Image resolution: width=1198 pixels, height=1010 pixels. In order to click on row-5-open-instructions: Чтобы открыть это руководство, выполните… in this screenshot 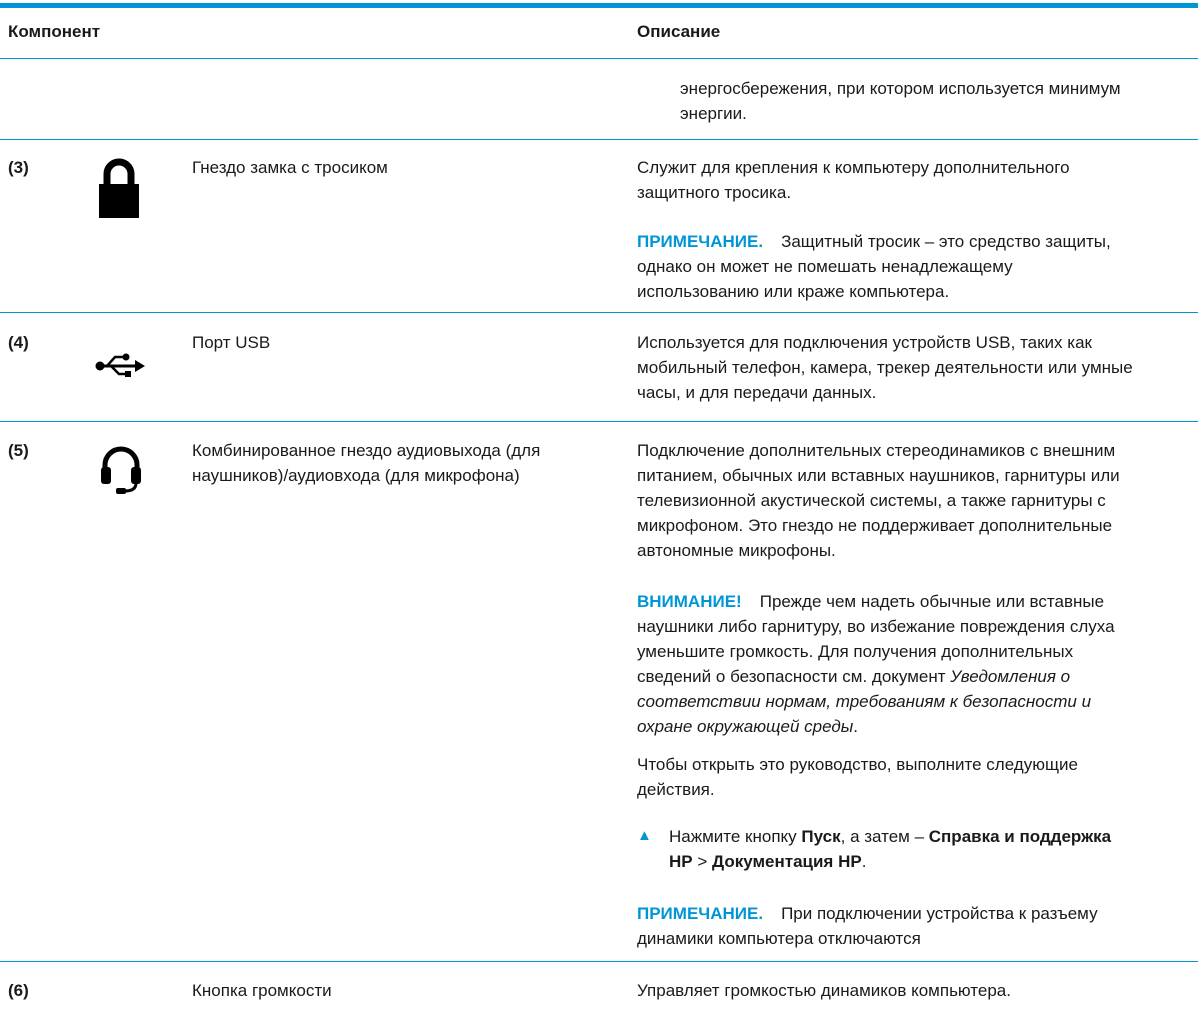, I will do `click(857, 777)`.